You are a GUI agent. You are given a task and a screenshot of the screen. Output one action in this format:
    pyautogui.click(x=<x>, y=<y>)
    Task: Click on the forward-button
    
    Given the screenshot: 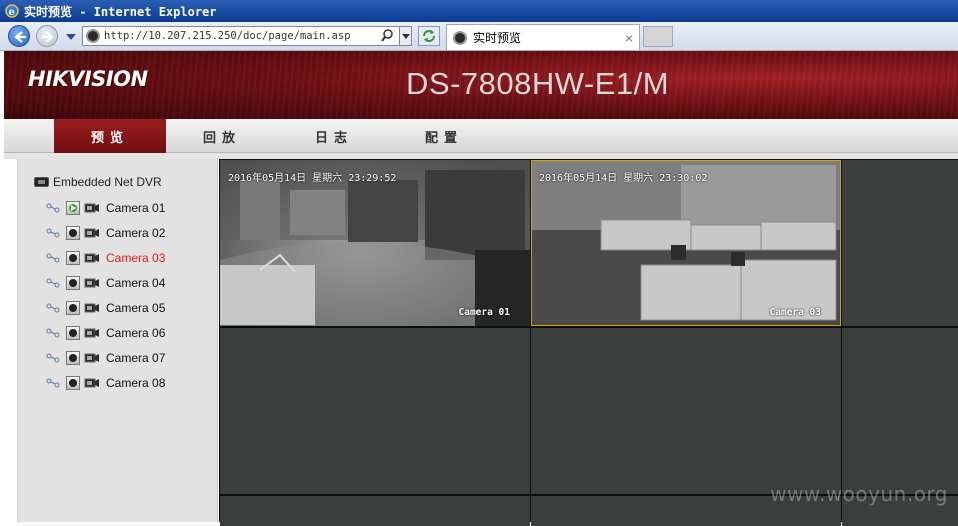 What is the action you would take?
    pyautogui.click(x=47, y=36)
    